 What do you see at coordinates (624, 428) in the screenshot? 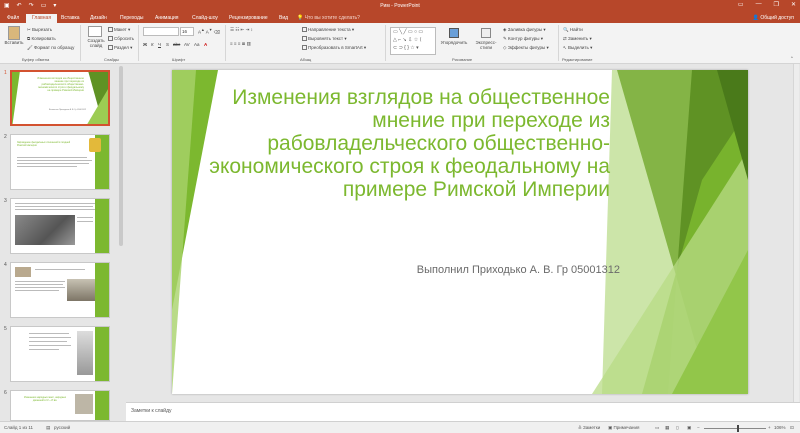
I see `comments-toggle: ▣ Примечания` at bounding box center [624, 428].